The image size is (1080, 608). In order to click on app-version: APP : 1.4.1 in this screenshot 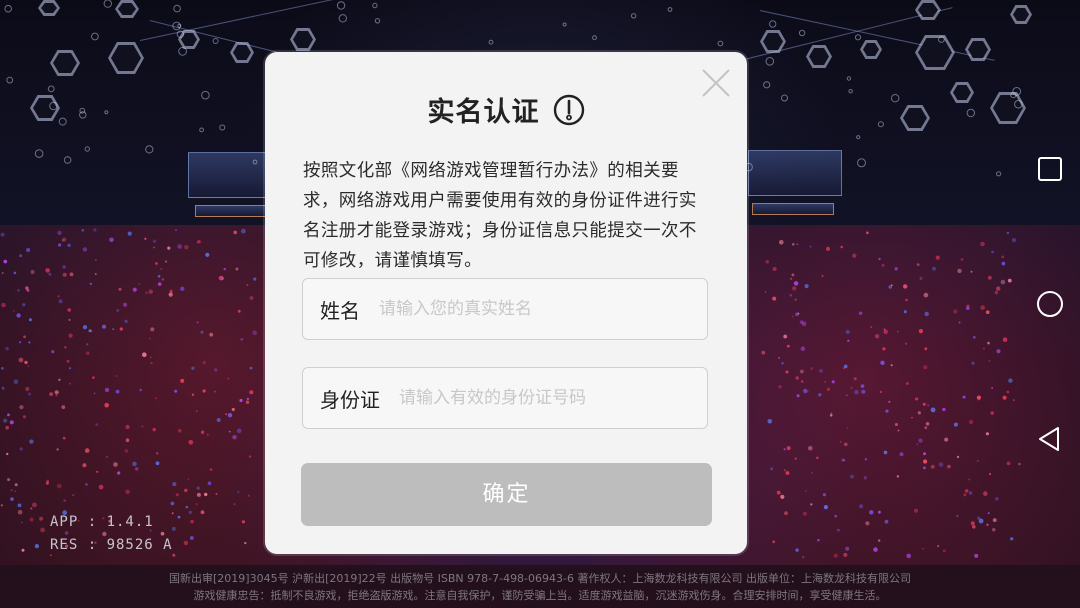, I will do `click(102, 522)`.